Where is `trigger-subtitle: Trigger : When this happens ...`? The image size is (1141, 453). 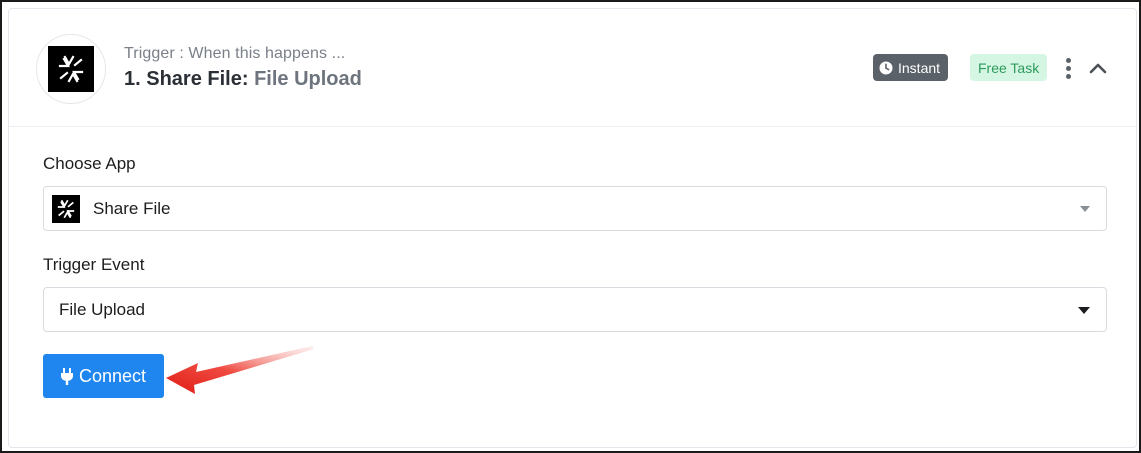
trigger-subtitle: Trigger : When this happens ... is located at coordinates (235, 53).